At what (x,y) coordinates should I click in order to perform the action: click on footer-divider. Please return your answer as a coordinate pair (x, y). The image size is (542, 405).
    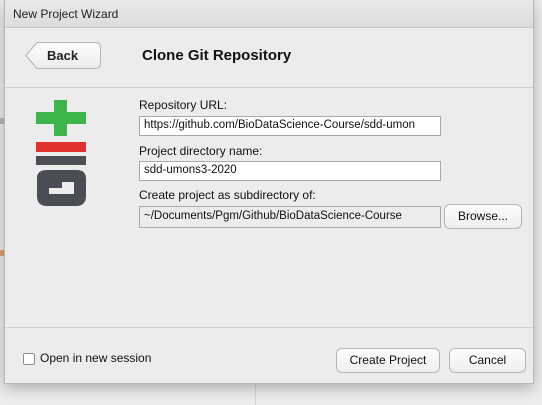
    Looking at the image, I should click on (269, 327).